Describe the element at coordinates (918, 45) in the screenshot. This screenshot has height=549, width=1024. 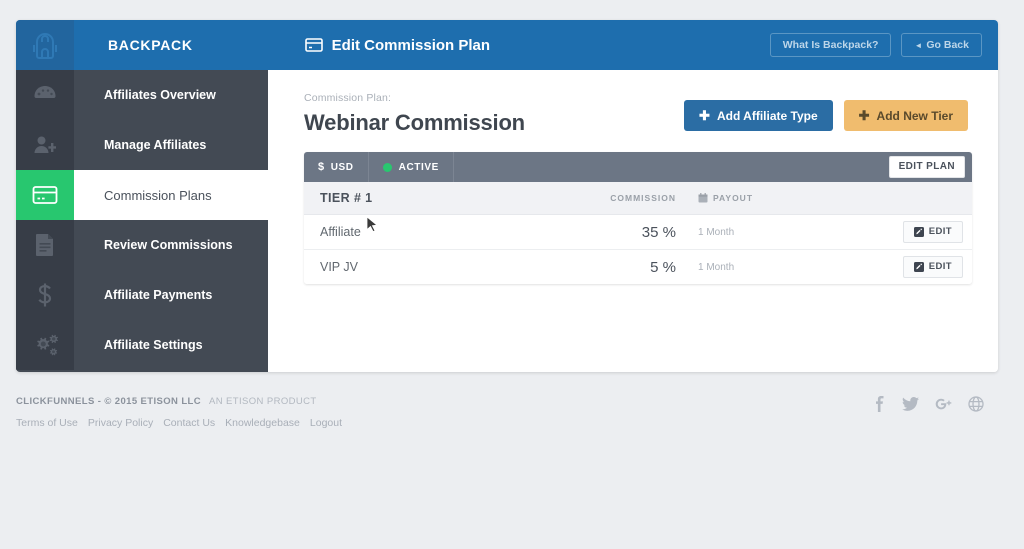
I see `left-caret-icon: ◄` at that location.